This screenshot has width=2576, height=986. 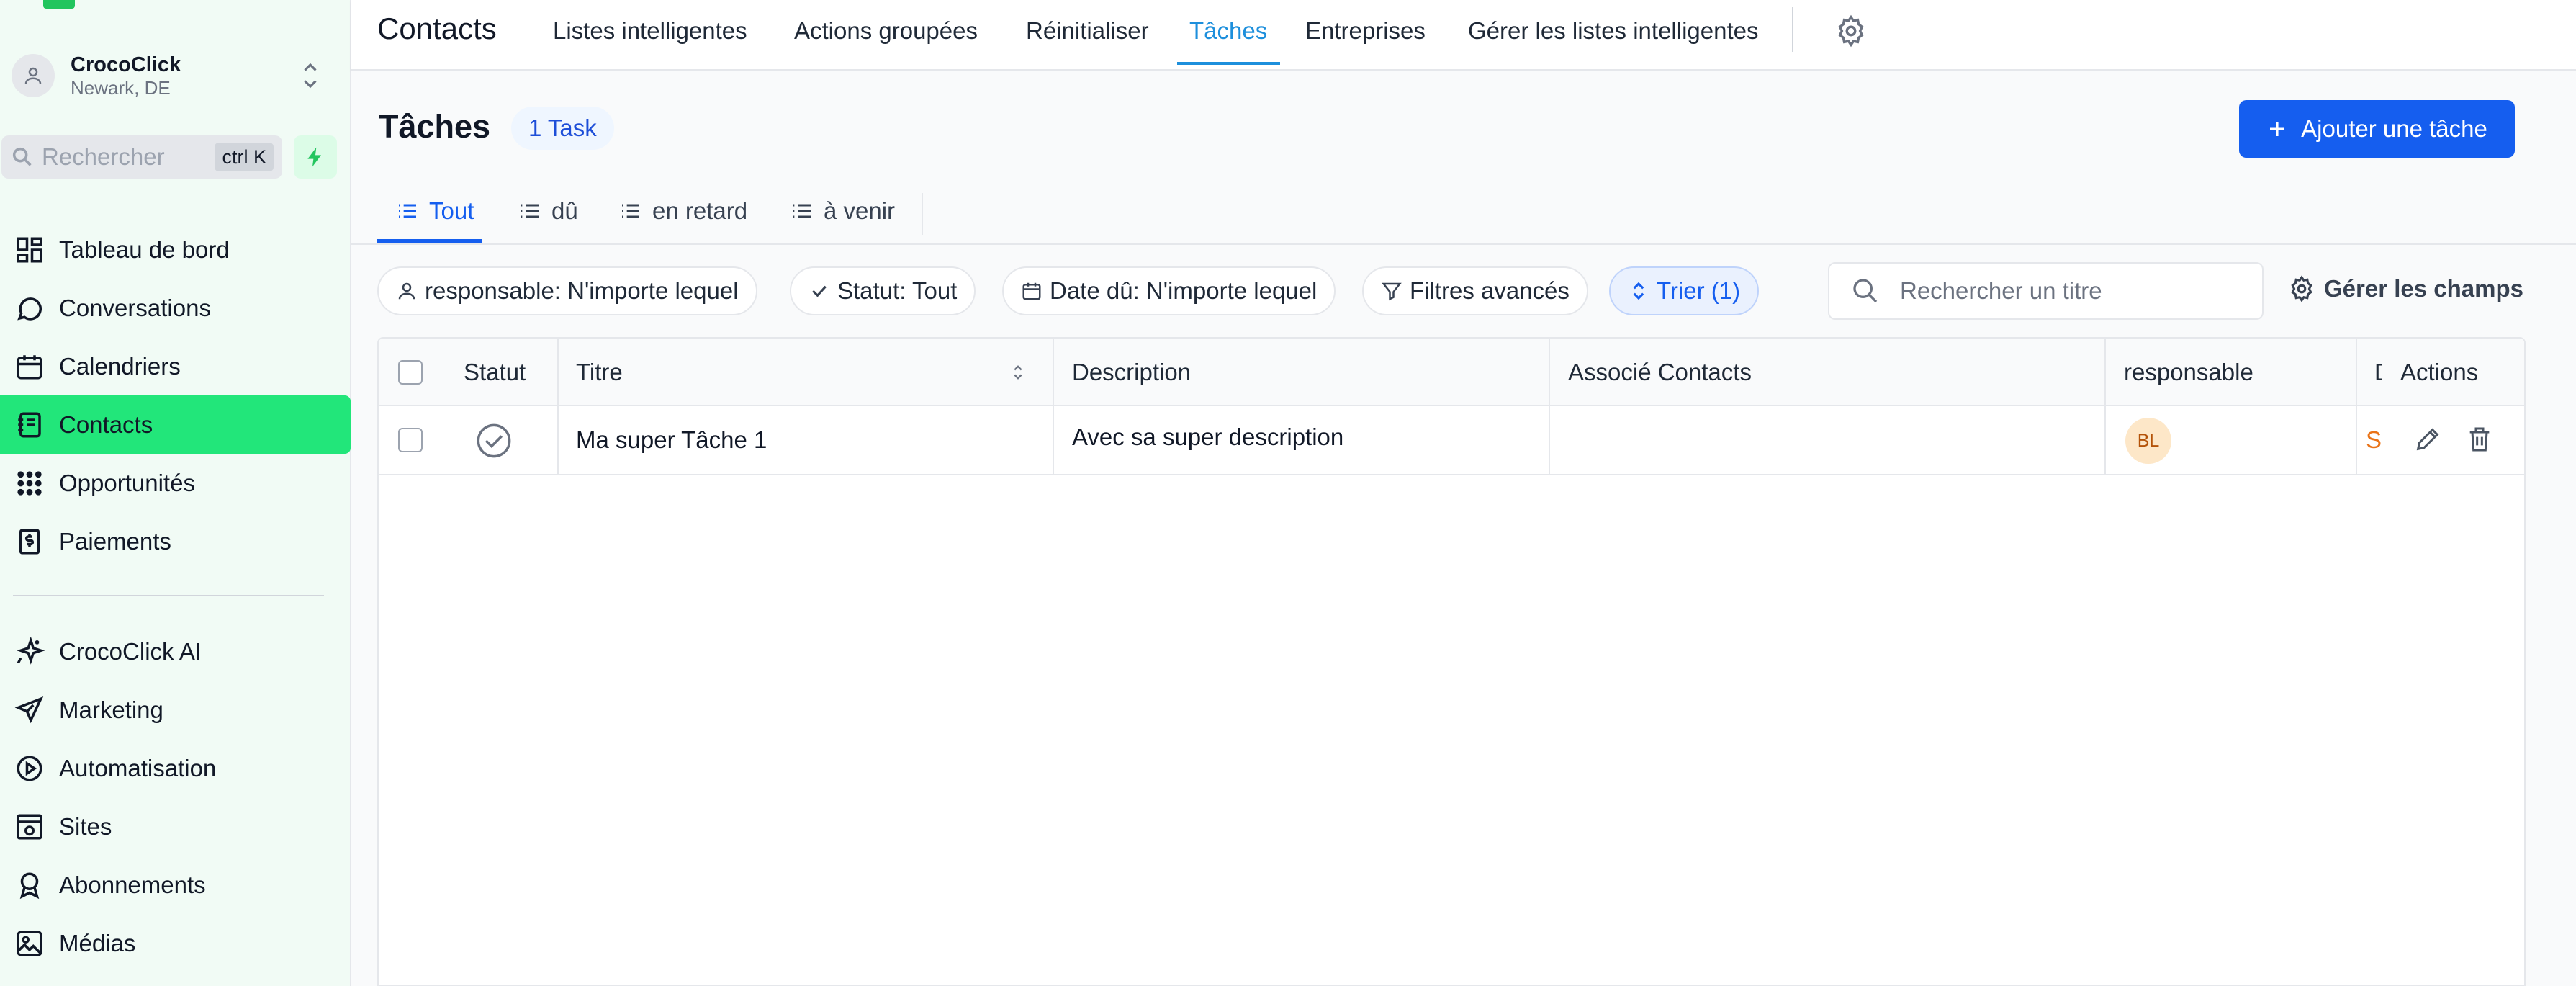 I want to click on nav-item-calendars: Calendriers, so click(x=175, y=366).